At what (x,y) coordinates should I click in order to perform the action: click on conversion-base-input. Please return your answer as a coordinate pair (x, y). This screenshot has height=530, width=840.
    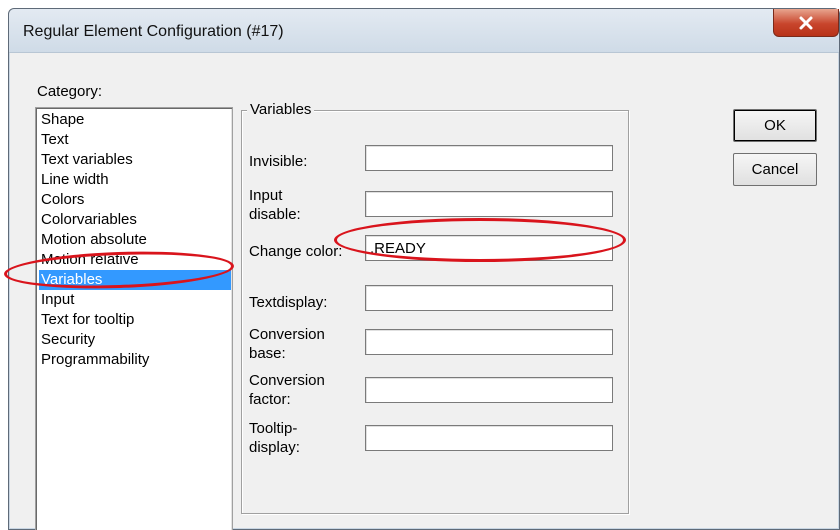
    Looking at the image, I should click on (489, 342).